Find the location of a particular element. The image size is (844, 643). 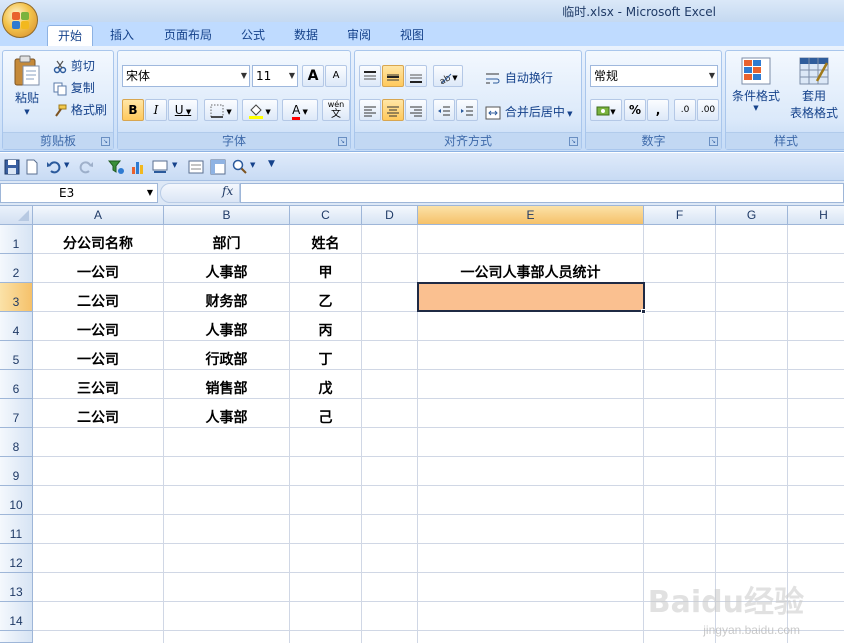

percent-style-button: % is located at coordinates (635, 110).